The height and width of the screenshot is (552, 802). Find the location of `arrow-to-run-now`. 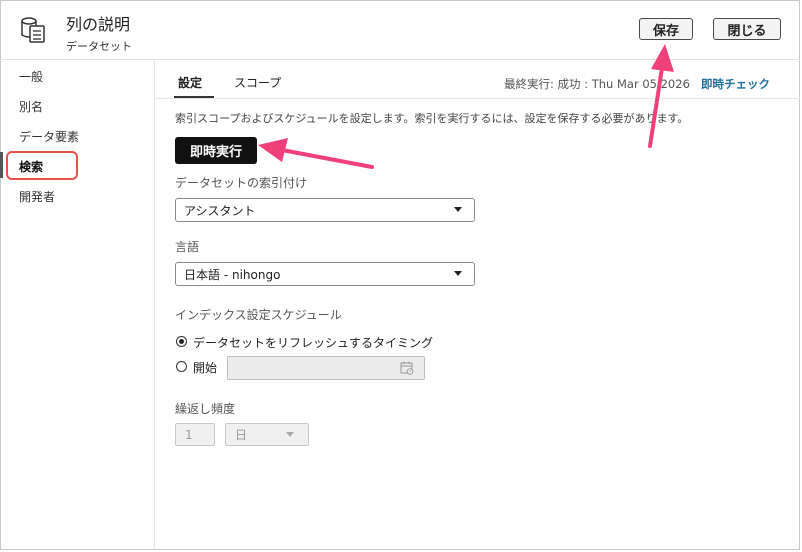

arrow-to-run-now is located at coordinates (316, 153).